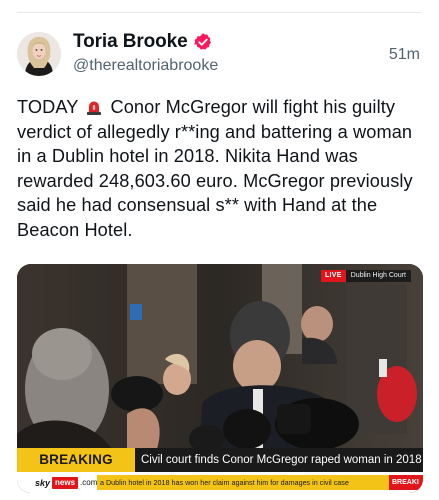  What do you see at coordinates (94, 106) in the screenshot?
I see `police-siren-icon` at bounding box center [94, 106].